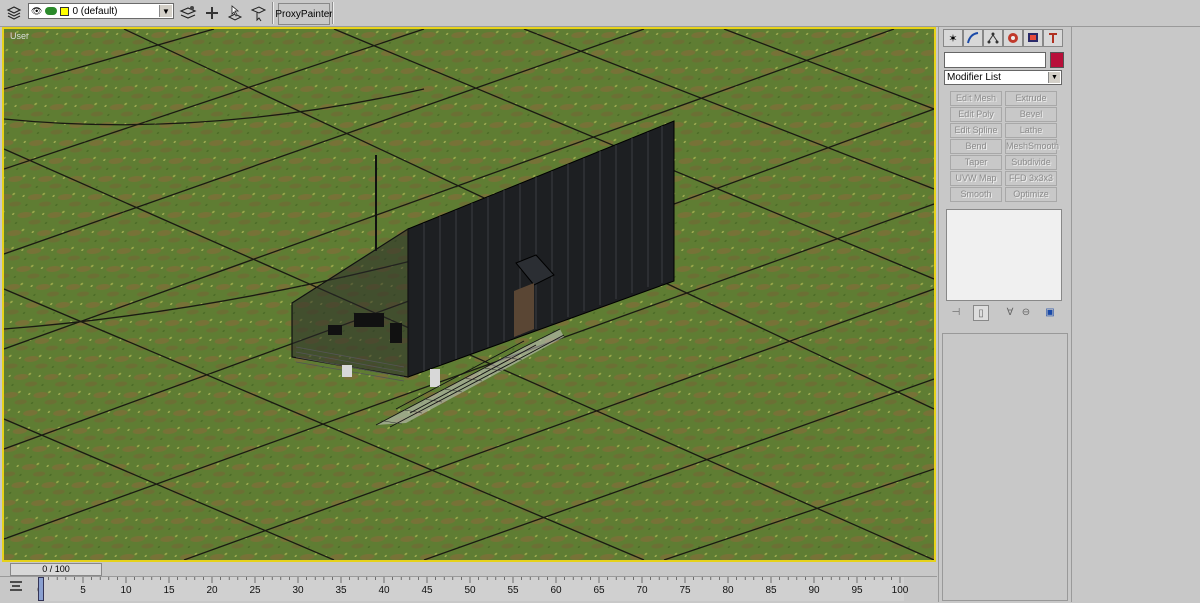 This screenshot has width=1200, height=603. What do you see at coordinates (513, 590) in the screenshot?
I see `tick-label: 55` at bounding box center [513, 590].